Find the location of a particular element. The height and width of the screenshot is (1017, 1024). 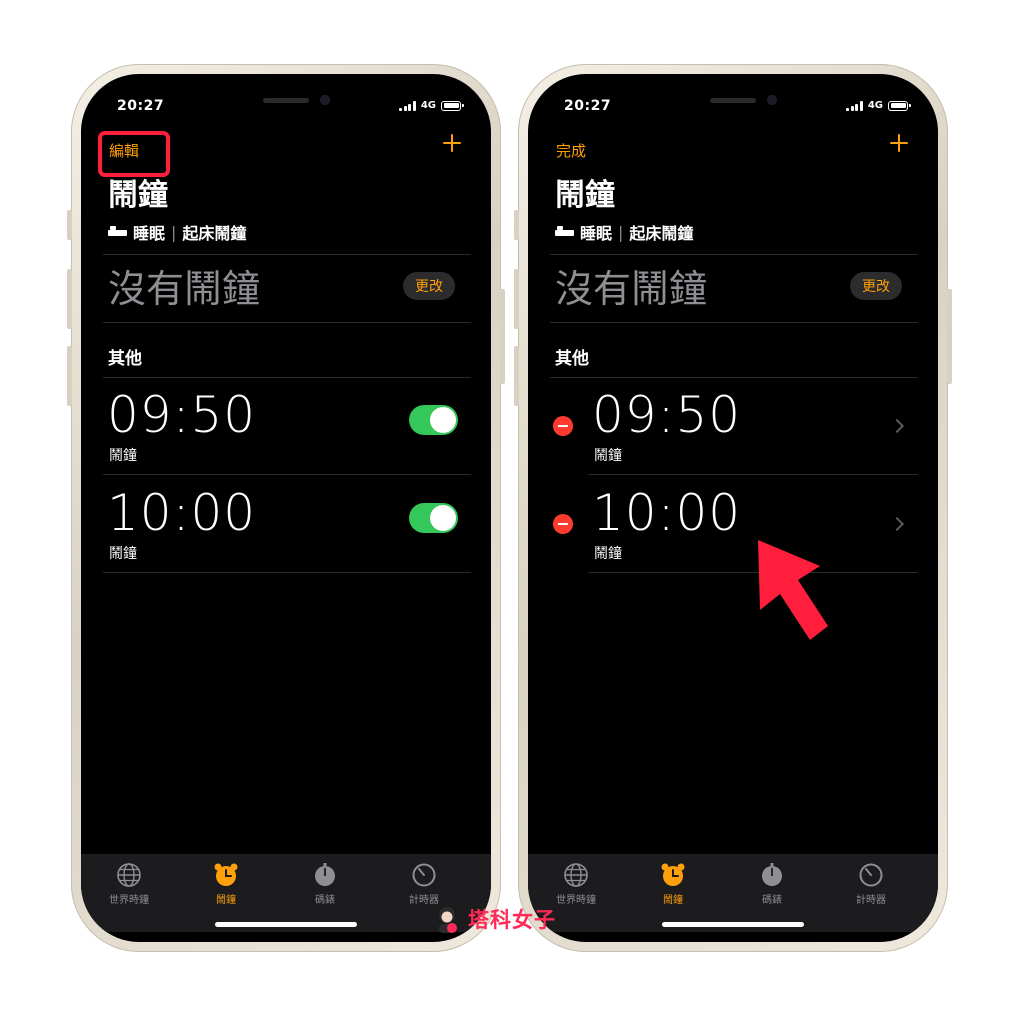

watermark-text: 塔科女子 is located at coordinates (512, 920).